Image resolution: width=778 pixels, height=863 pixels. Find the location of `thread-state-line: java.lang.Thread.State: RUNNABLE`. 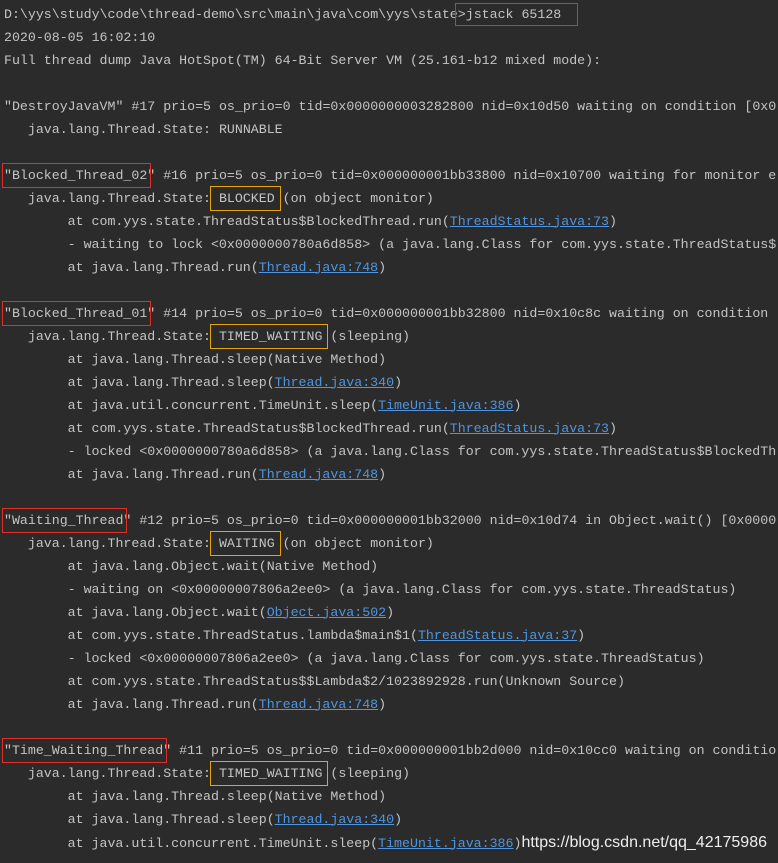

thread-state-line: java.lang.Thread.State: RUNNABLE is located at coordinates (391, 129).